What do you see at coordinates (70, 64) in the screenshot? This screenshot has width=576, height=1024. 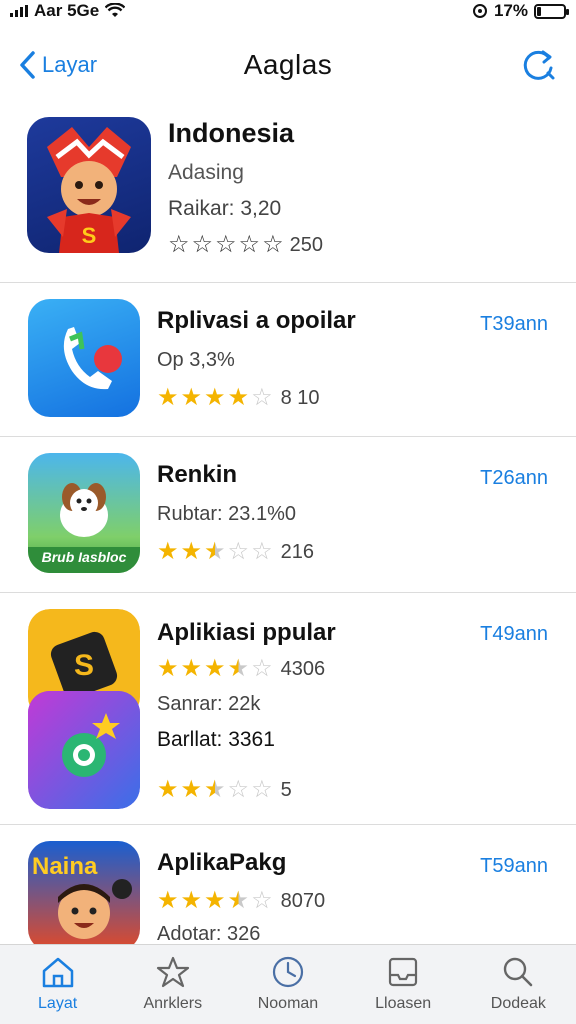 I see `back-label: Layar` at bounding box center [70, 64].